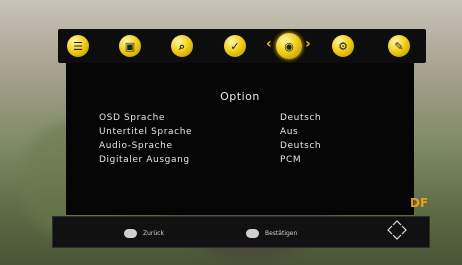 This screenshot has width=462, height=265. I want to click on option-label: Audio-Sprache, so click(136, 146).